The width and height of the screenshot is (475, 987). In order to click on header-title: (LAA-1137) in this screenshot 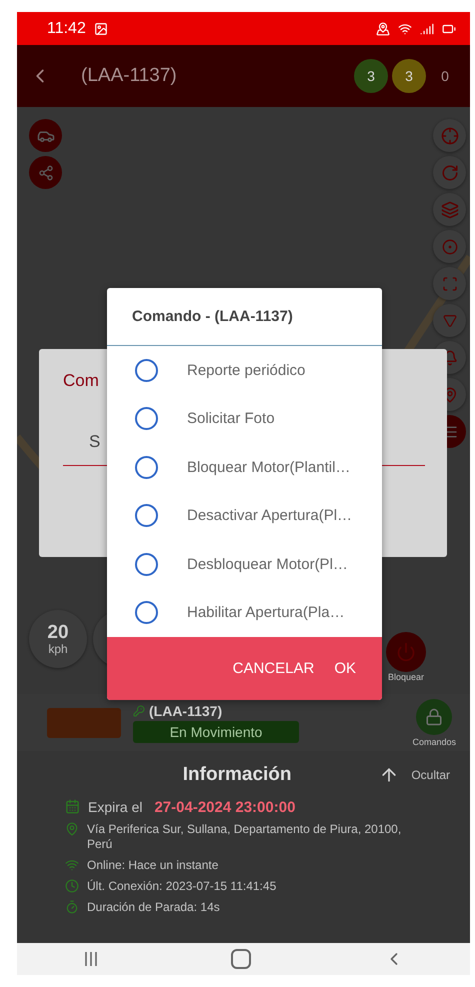, I will do `click(129, 76)`.